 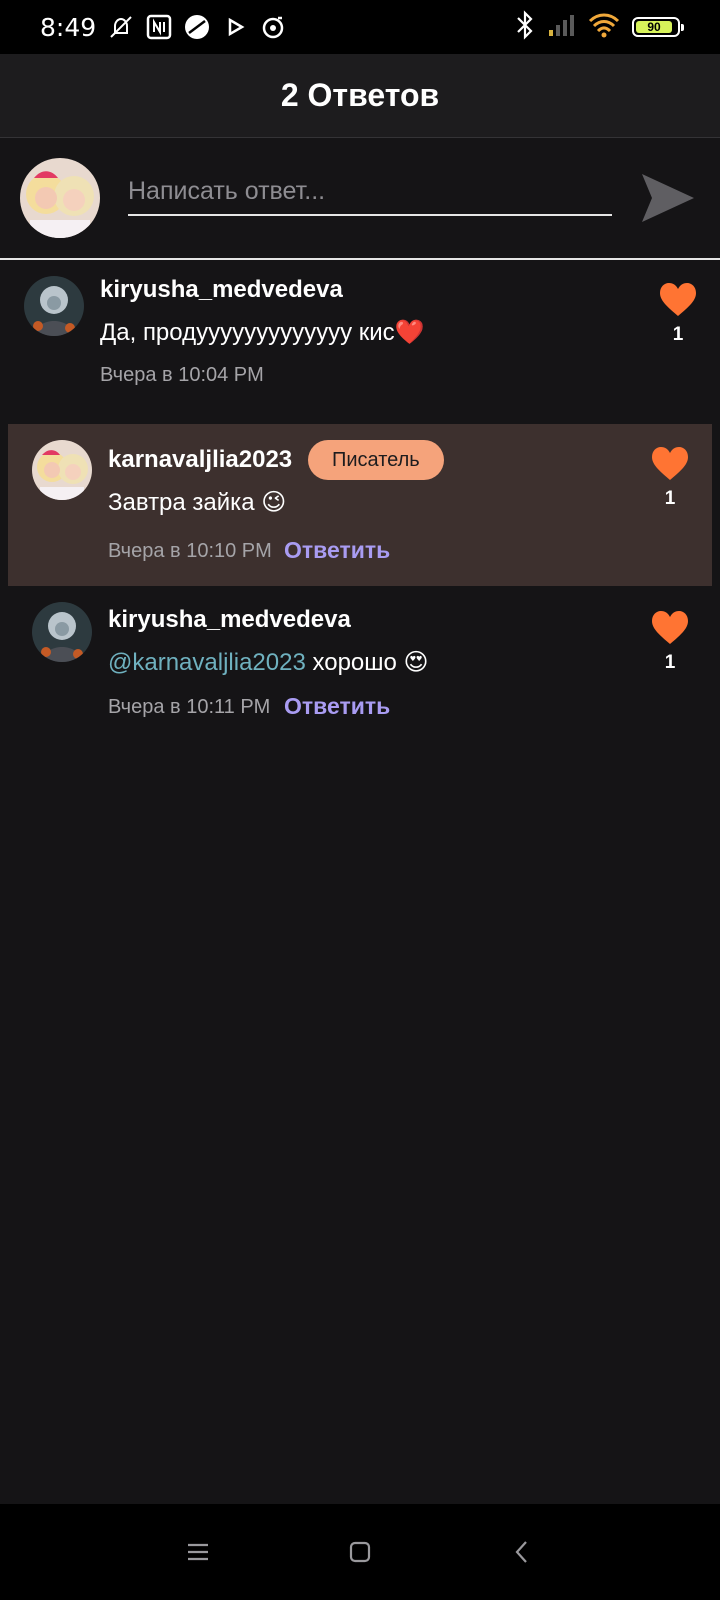 I want to click on comment-timestamp: Вчера в 10:11 PM, so click(x=189, y=707).